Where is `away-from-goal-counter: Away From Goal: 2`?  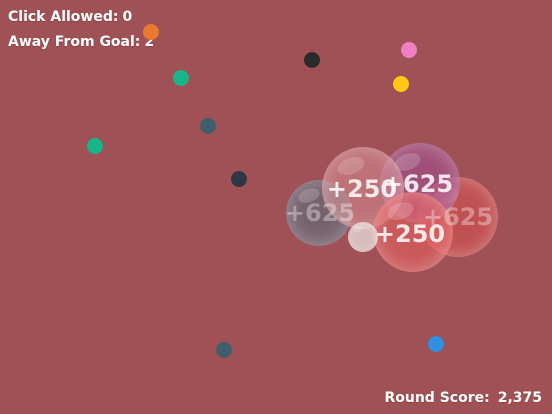
away-from-goal-counter: Away From Goal: 2 is located at coordinates (81, 42).